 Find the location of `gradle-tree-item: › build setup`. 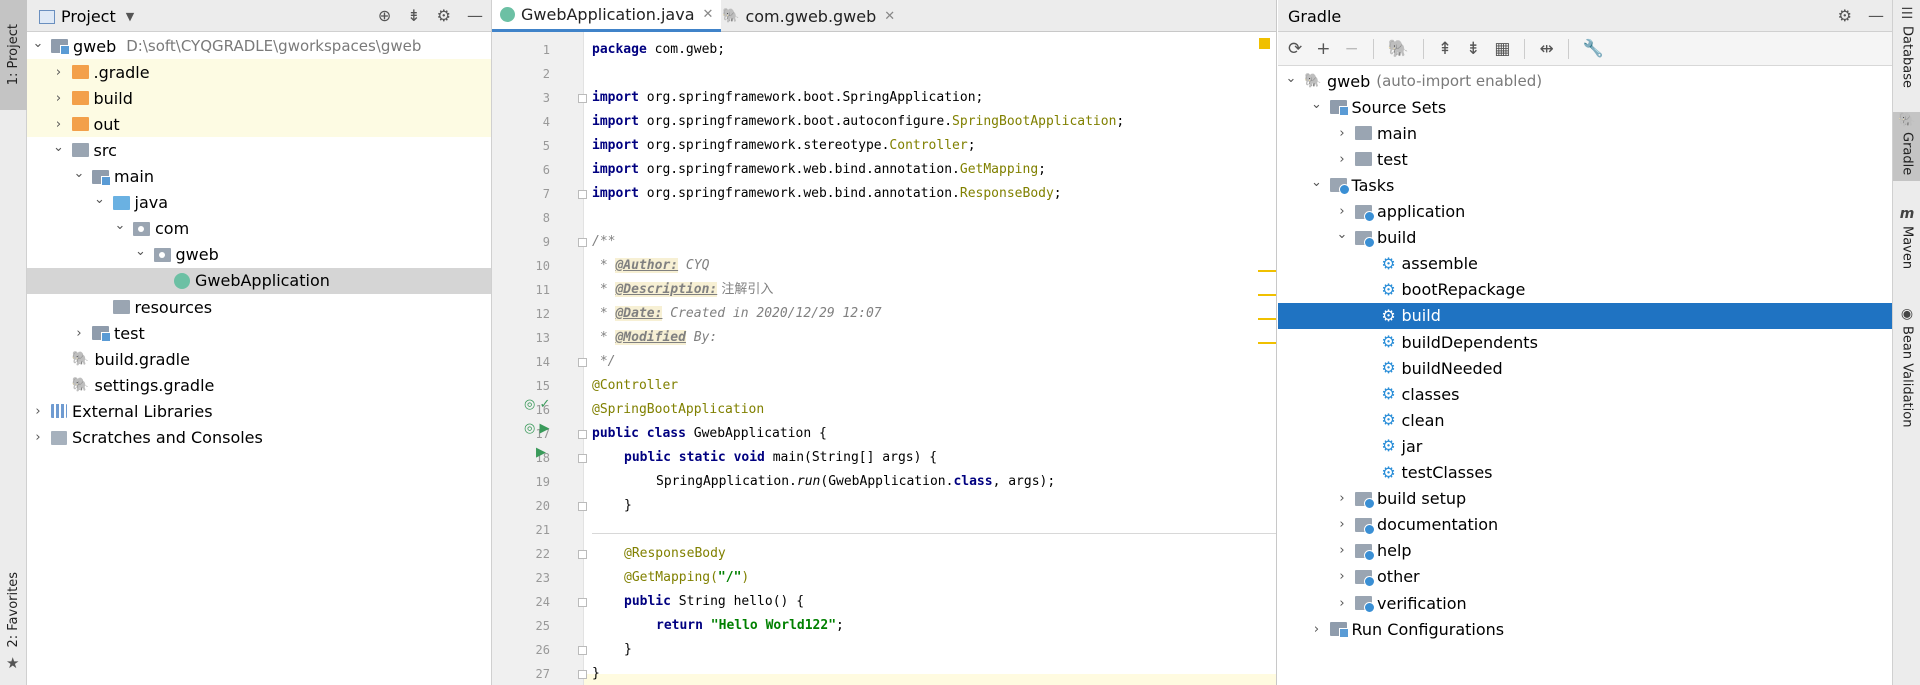

gradle-tree-item: › build setup is located at coordinates (1585, 499).